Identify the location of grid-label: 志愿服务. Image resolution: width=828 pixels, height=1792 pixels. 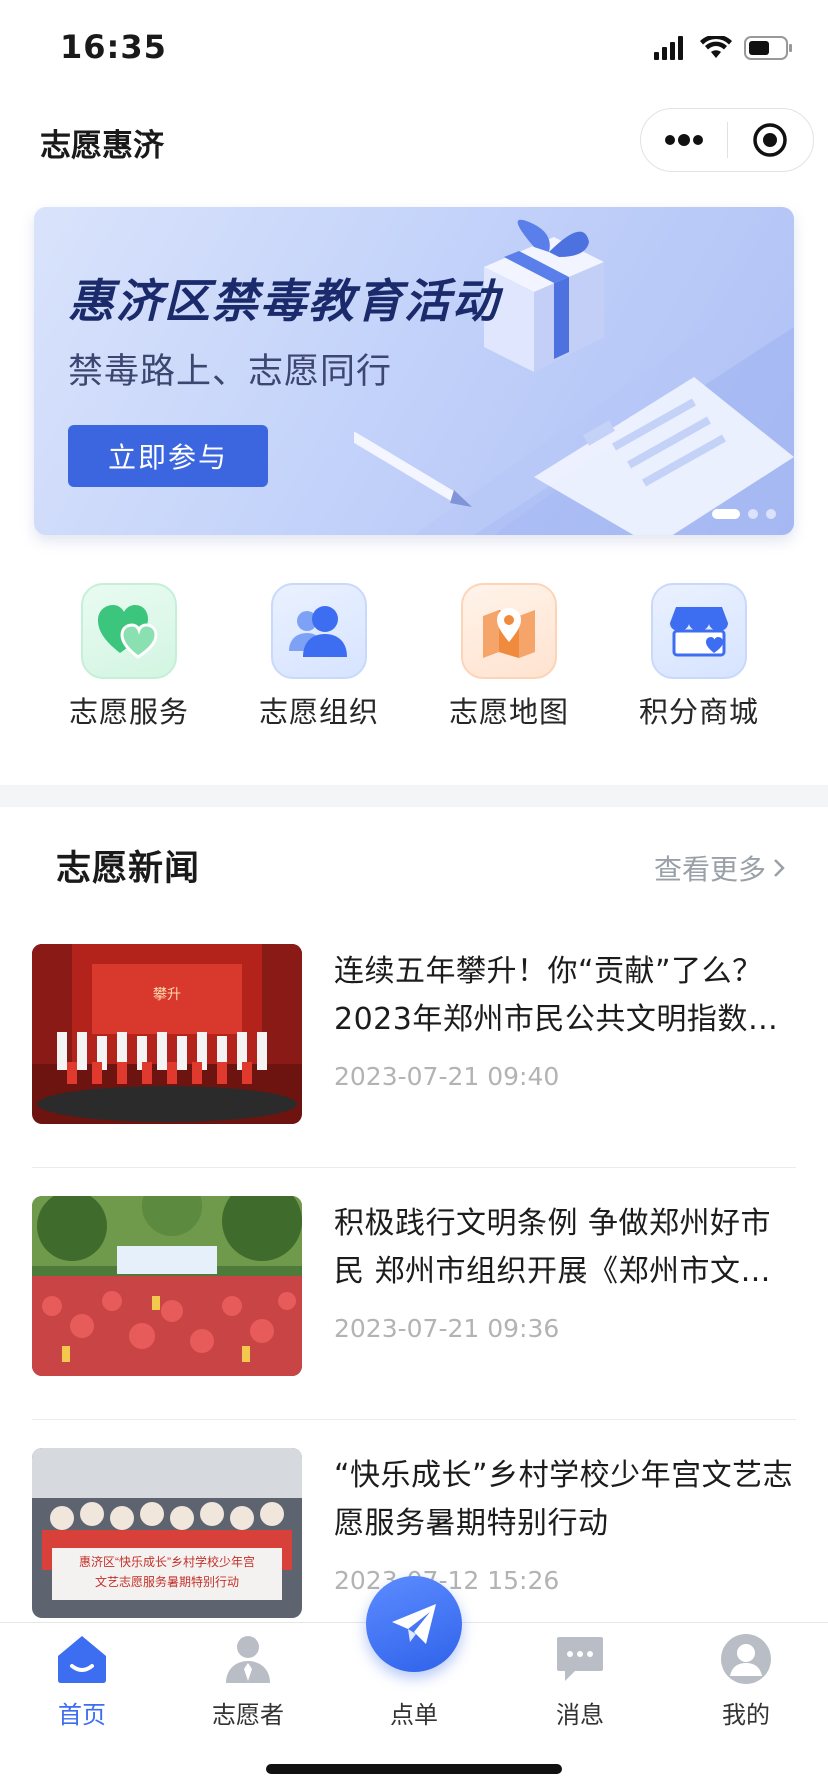
(128, 712).